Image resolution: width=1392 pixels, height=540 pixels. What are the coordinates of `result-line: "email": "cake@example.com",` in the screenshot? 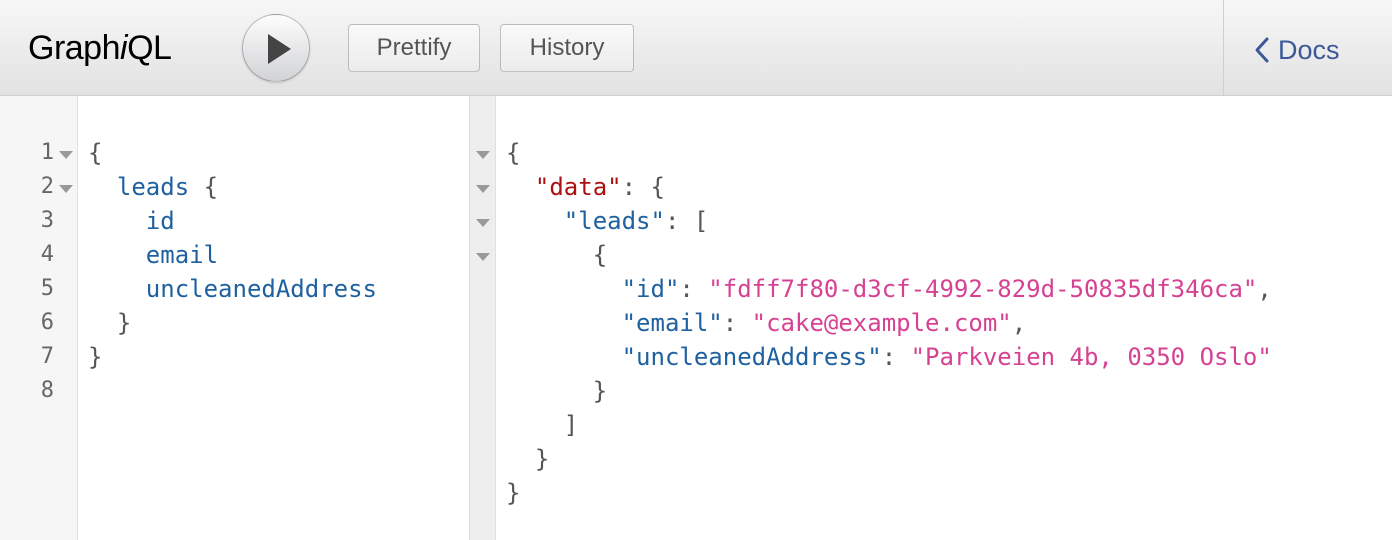 It's located at (766, 323).